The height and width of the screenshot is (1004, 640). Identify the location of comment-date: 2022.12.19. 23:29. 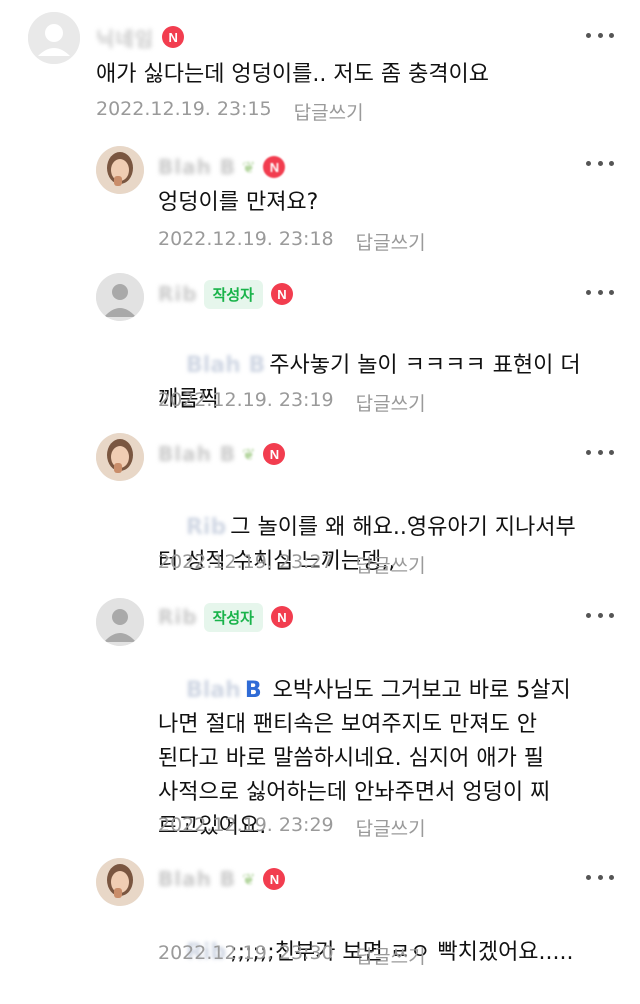
(246, 825).